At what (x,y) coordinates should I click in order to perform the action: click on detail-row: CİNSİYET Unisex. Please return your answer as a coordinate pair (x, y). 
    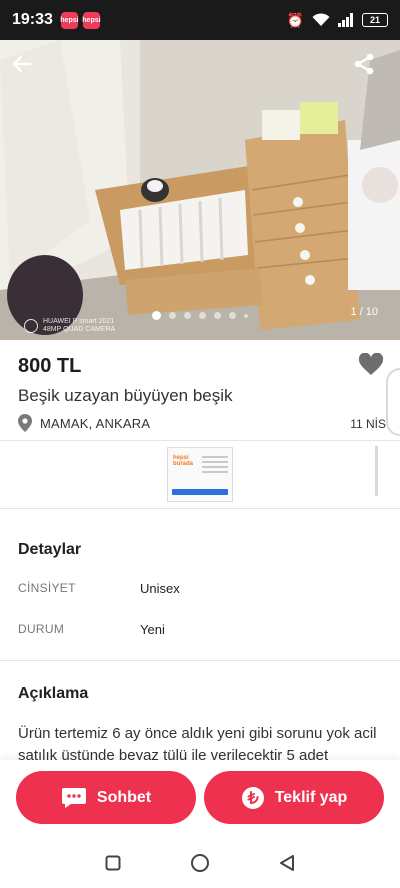
    Looking at the image, I should click on (198, 588).